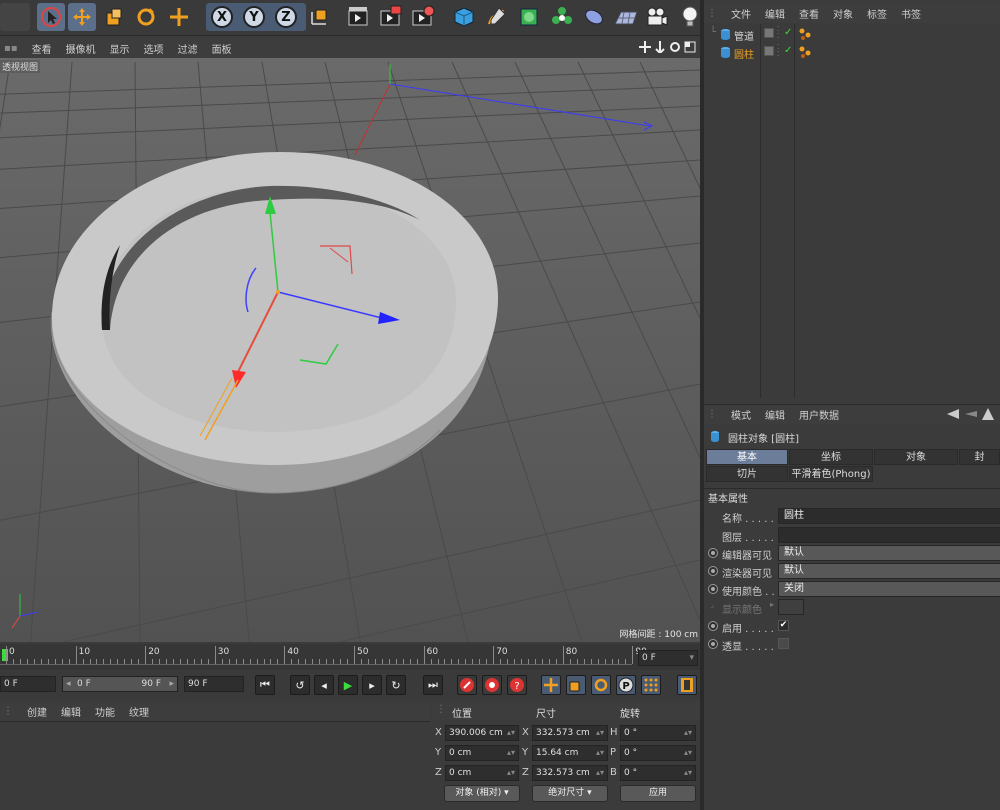  Describe the element at coordinates (775, 13) in the screenshot. I see `om-menu-edit: 编辑` at that location.